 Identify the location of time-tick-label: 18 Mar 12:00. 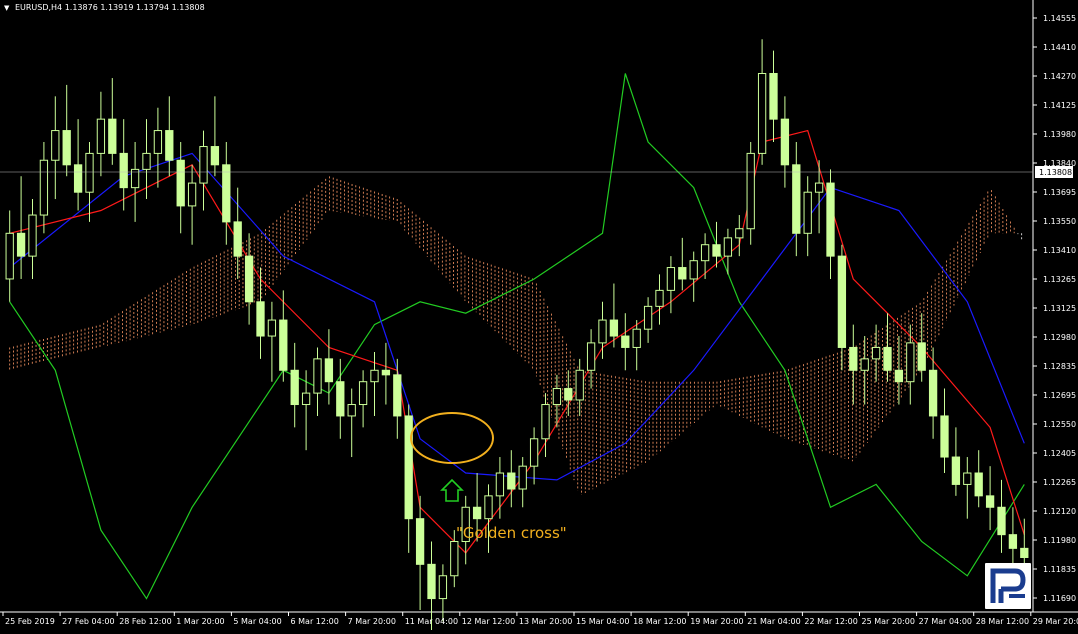
(659, 621).